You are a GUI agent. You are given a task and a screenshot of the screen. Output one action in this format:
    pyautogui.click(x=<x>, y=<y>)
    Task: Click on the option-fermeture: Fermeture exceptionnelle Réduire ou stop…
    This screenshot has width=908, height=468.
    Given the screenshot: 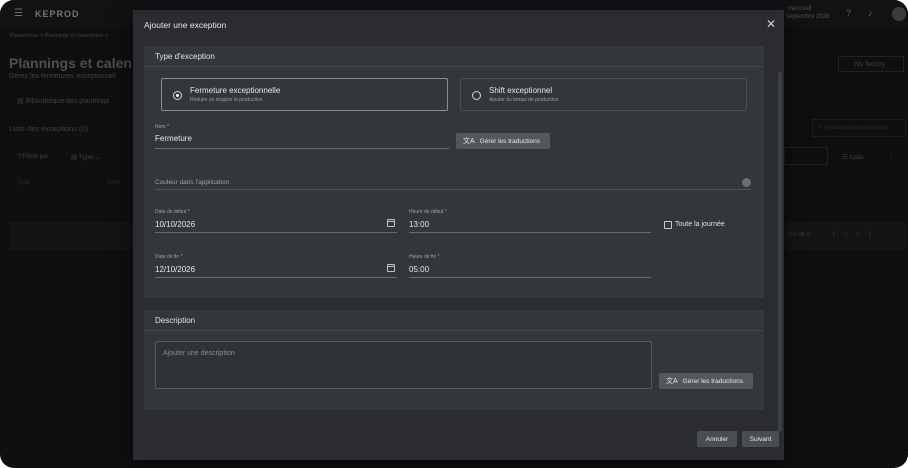 What is the action you would take?
    pyautogui.click(x=304, y=94)
    